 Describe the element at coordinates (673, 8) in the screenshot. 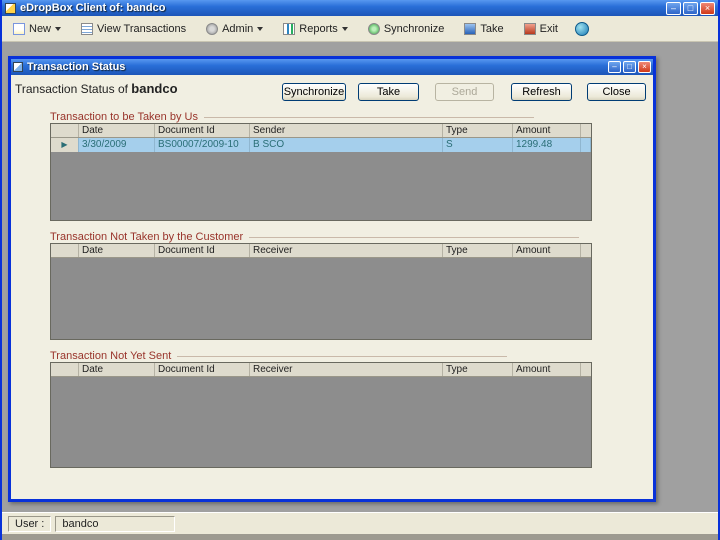

I see `minimize-icon: –` at that location.